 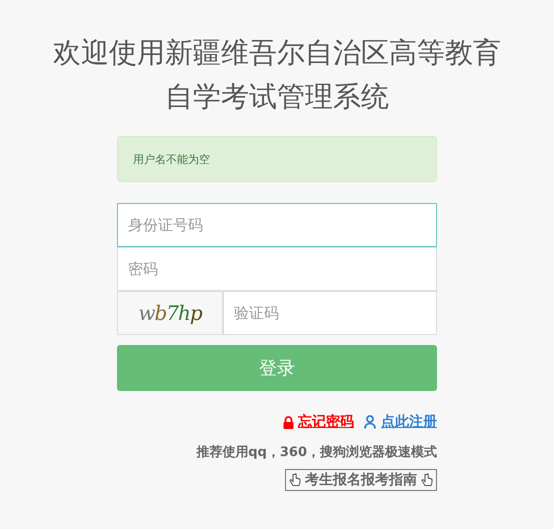 I want to click on login-button: 登录, so click(x=277, y=368).